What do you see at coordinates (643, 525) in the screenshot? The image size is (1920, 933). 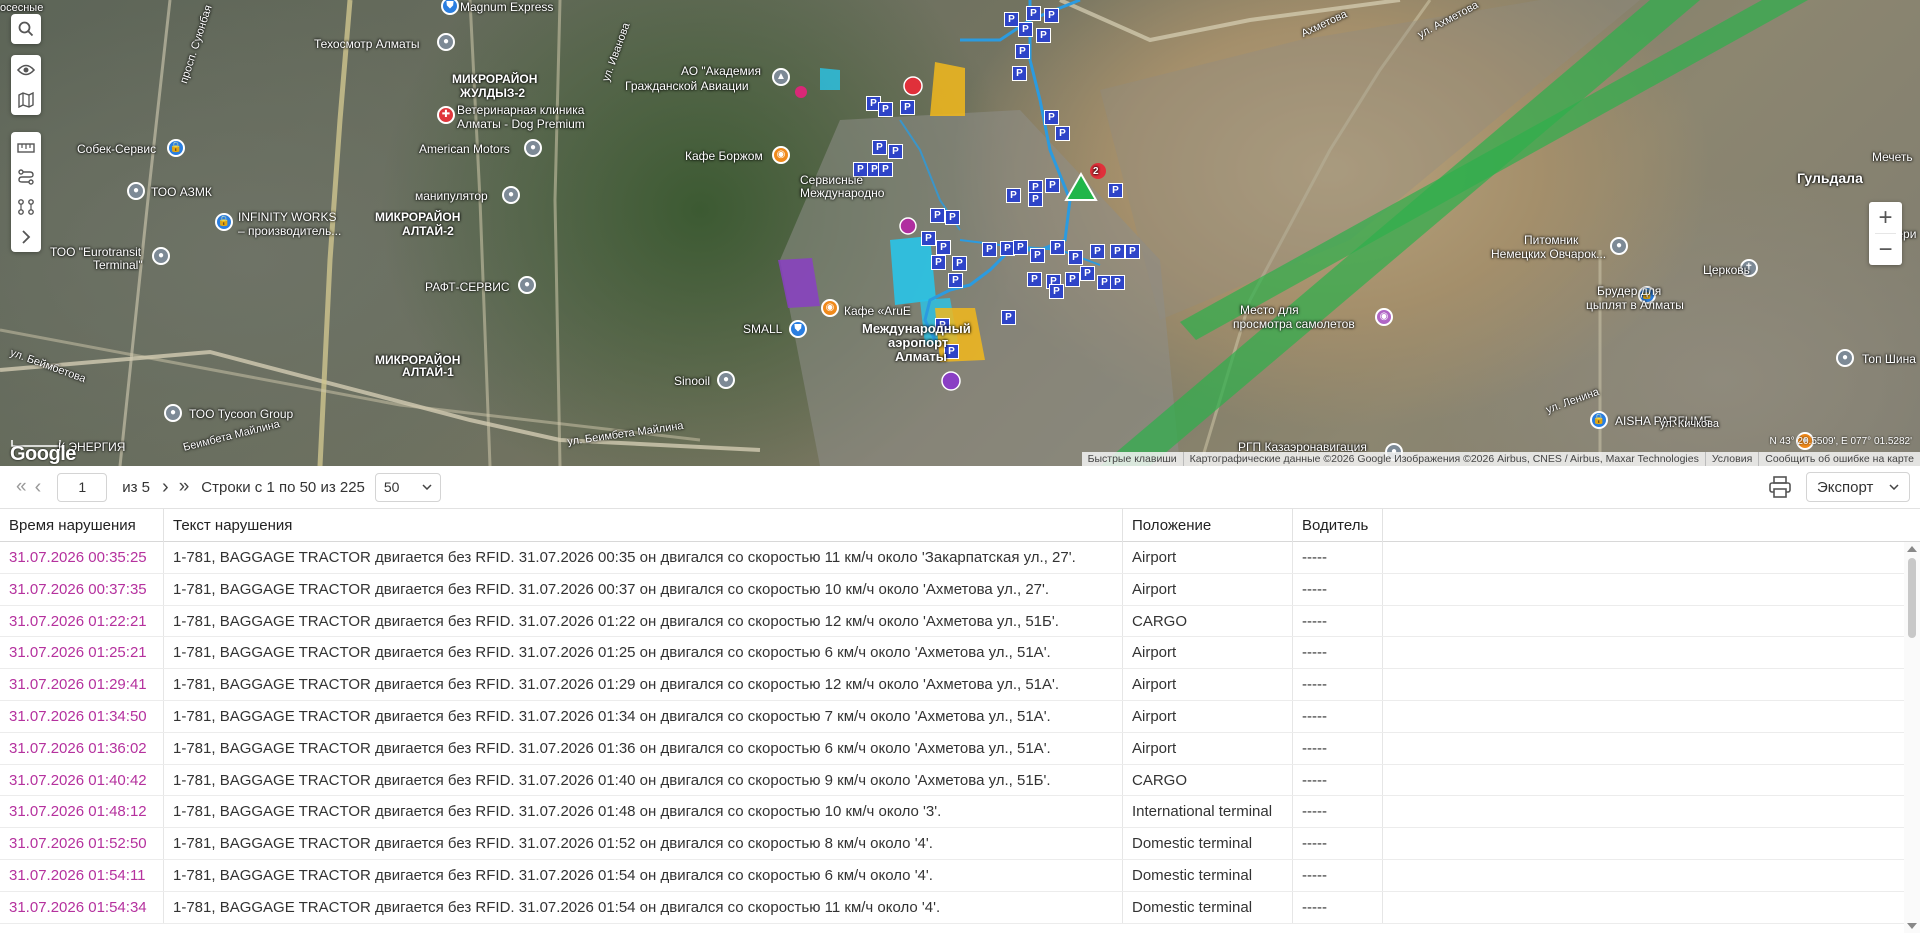 I see `column-header-text: Текст нарушения` at bounding box center [643, 525].